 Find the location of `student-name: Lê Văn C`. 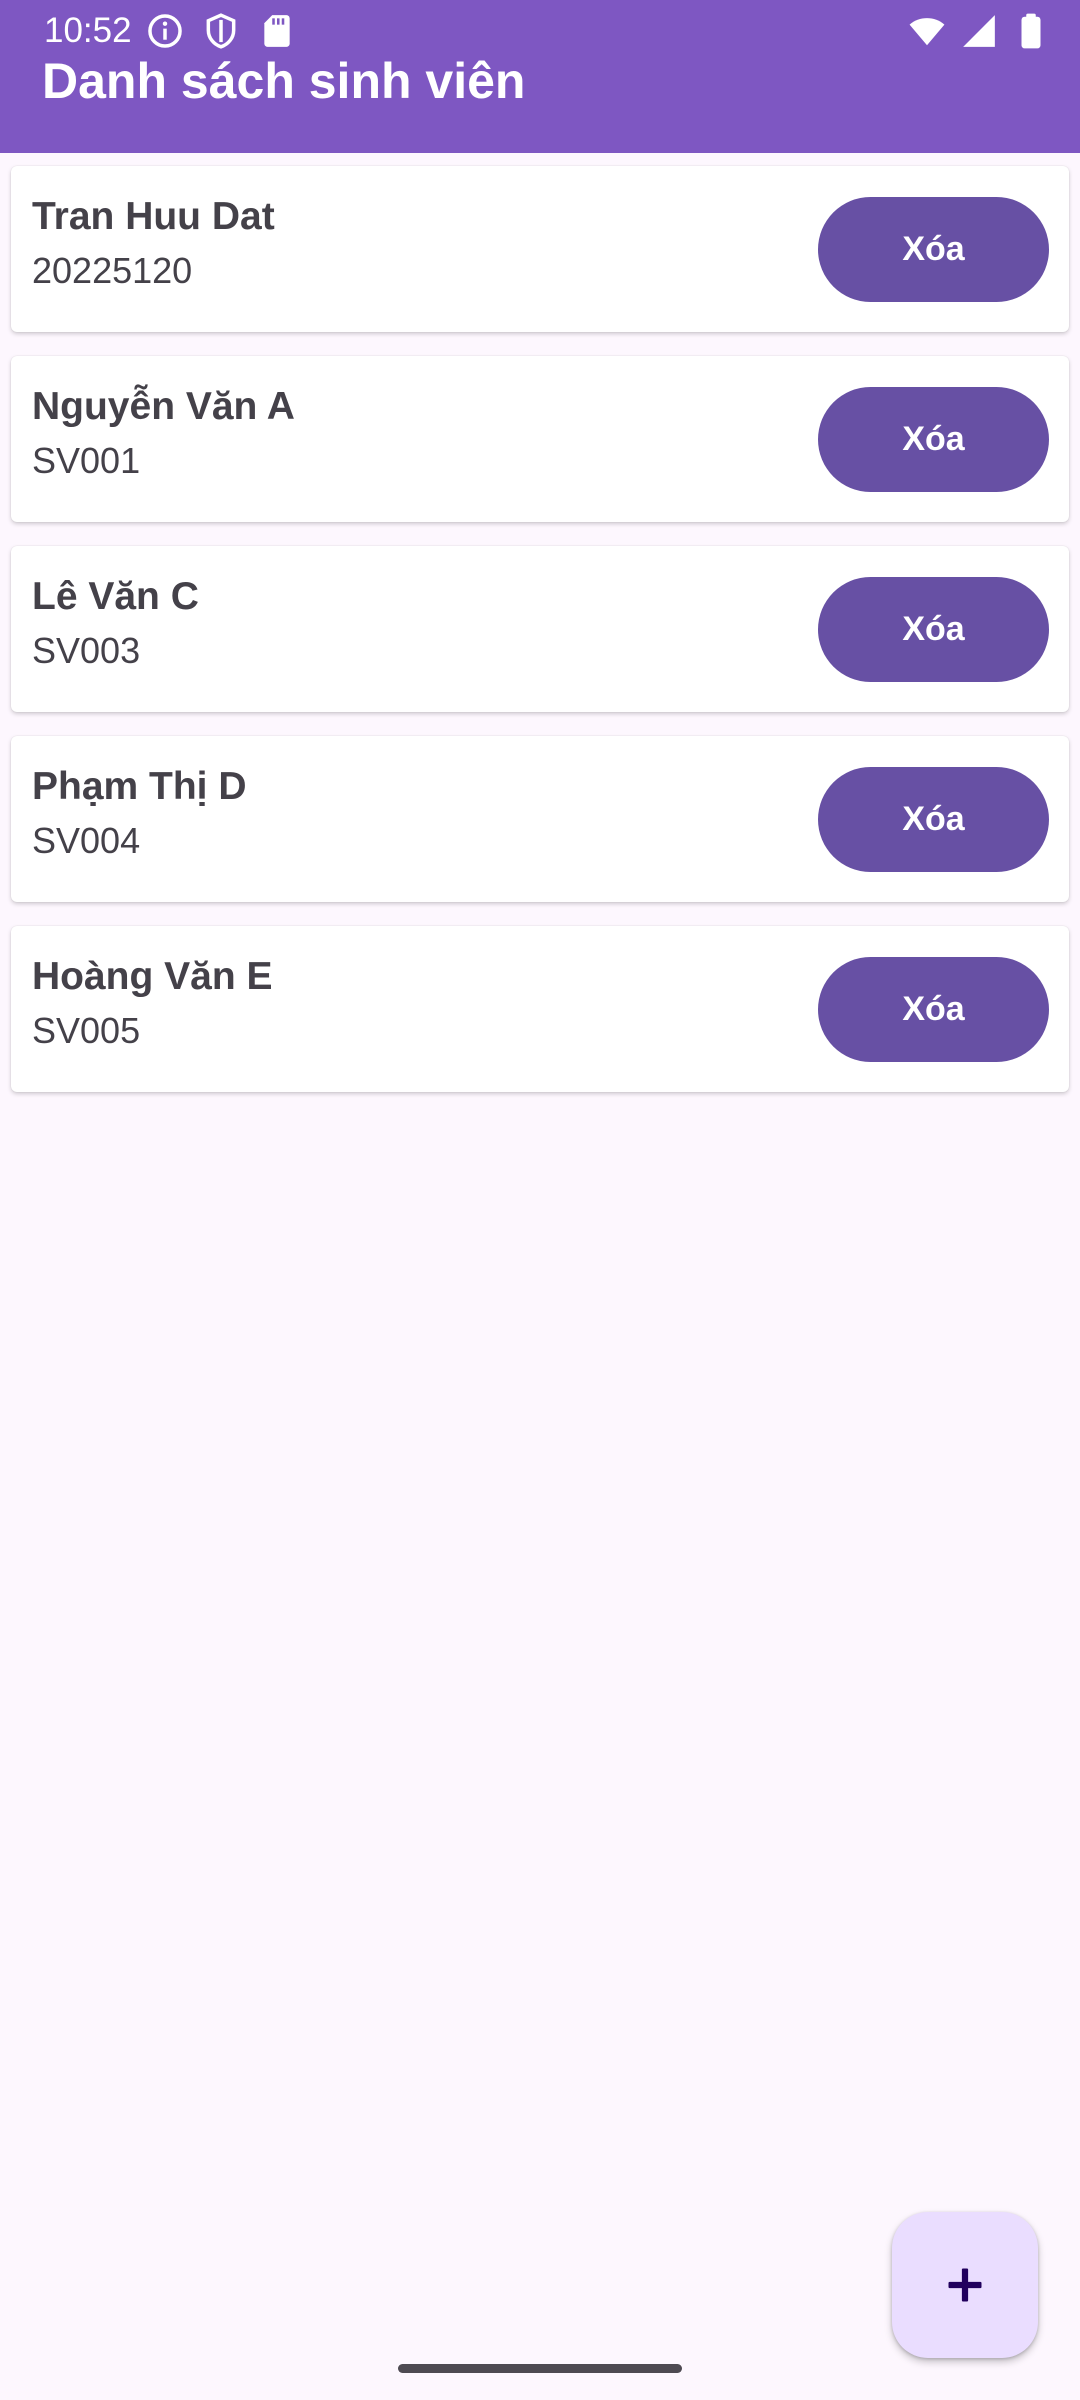

student-name: Lê Văn C is located at coordinates (115, 596).